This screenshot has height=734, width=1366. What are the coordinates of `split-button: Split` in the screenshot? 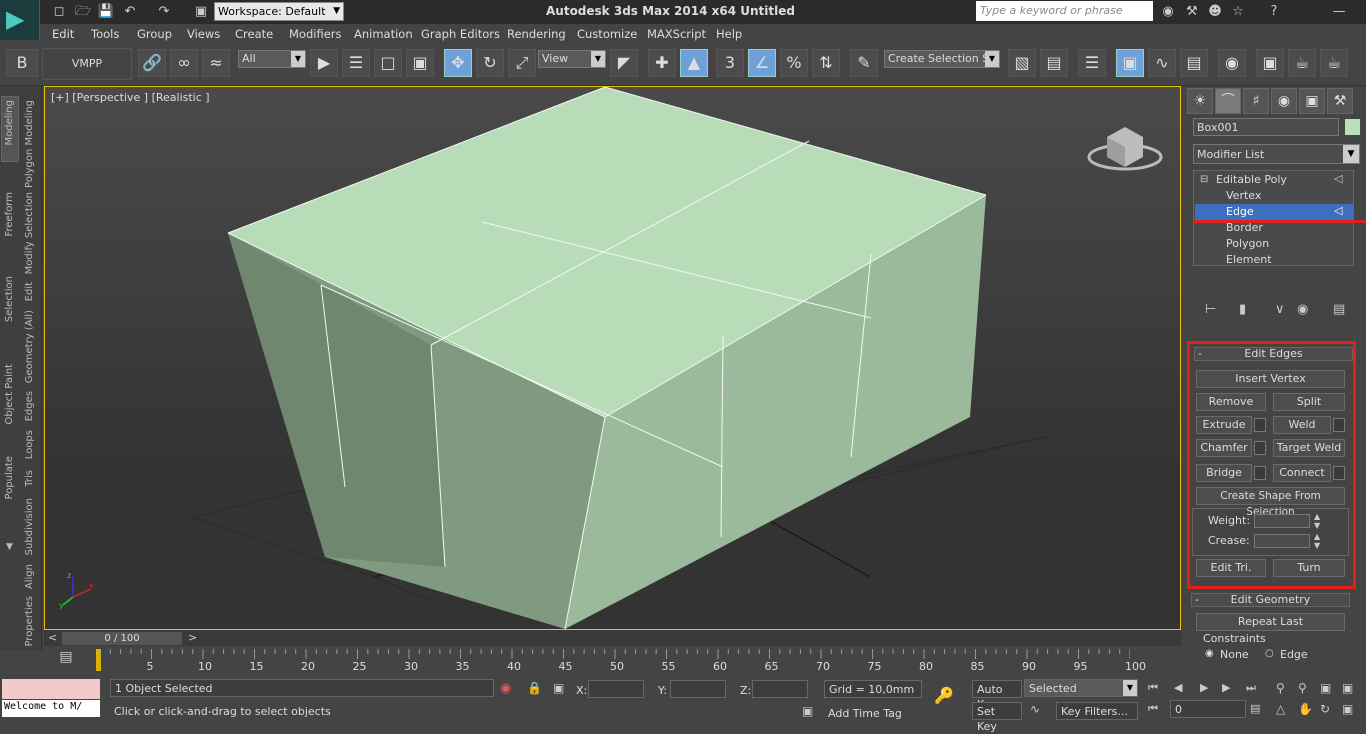 It's located at (1309, 402).